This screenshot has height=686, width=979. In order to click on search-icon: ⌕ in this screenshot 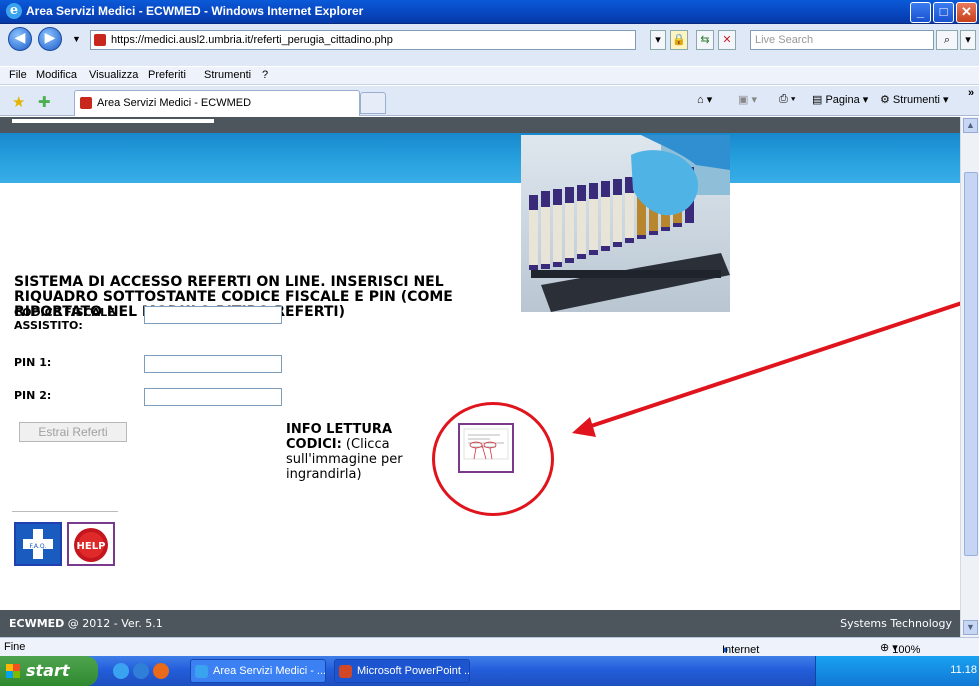, I will do `click(947, 40)`.